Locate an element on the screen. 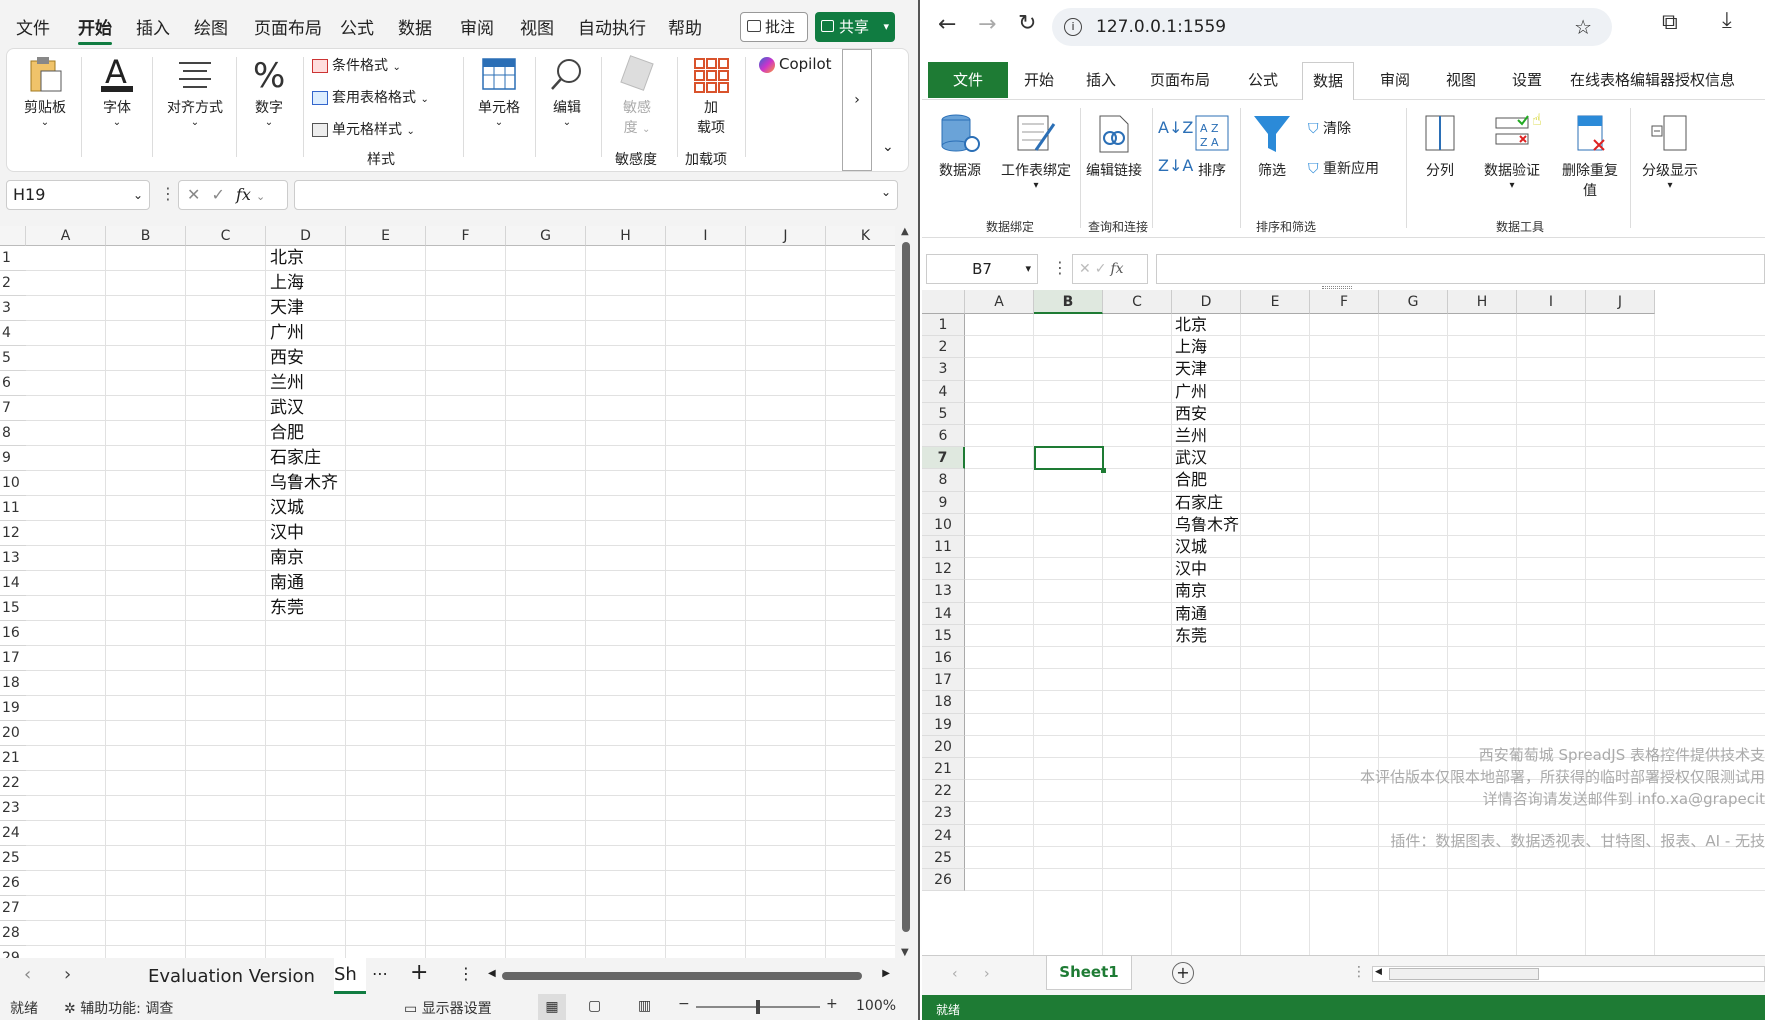  column-header-K: K is located at coordinates (860, 236).